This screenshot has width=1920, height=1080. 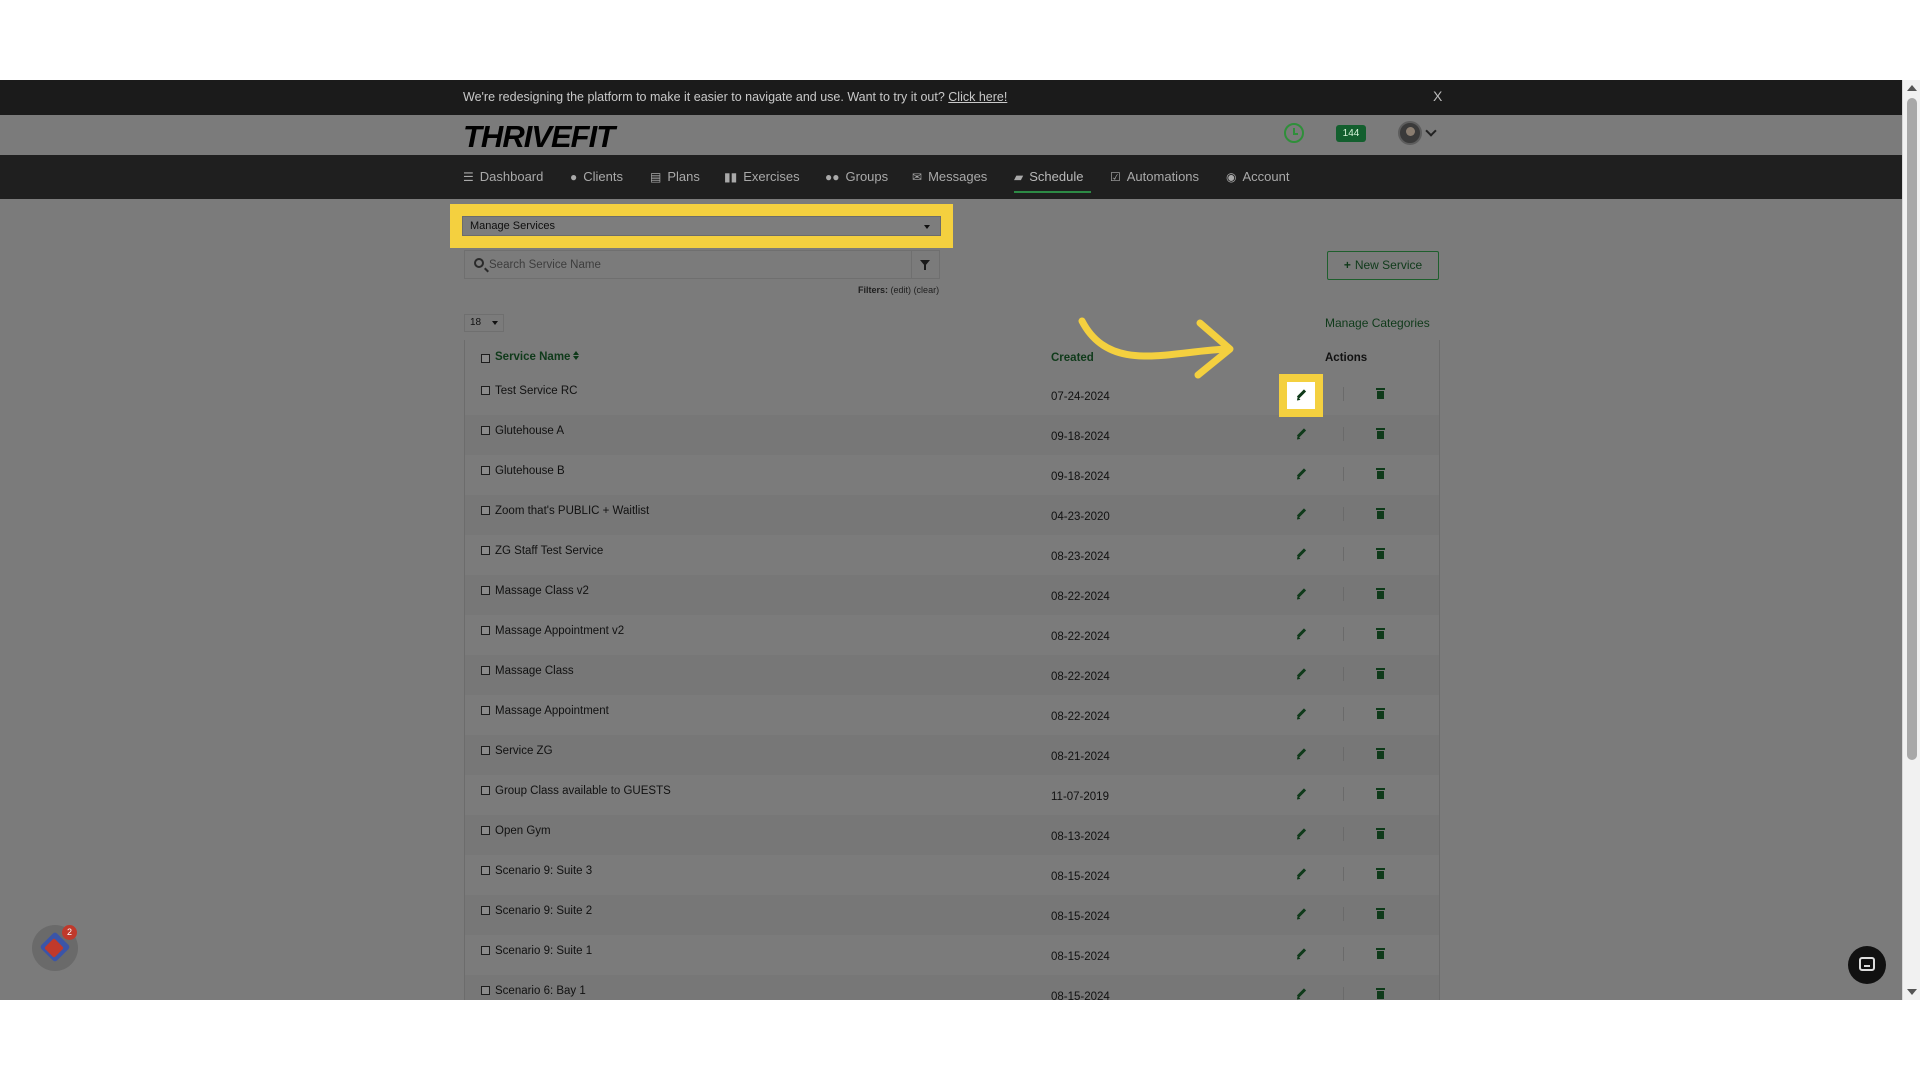 What do you see at coordinates (958, 176) in the screenshot?
I see `nav-item-label: Messages` at bounding box center [958, 176].